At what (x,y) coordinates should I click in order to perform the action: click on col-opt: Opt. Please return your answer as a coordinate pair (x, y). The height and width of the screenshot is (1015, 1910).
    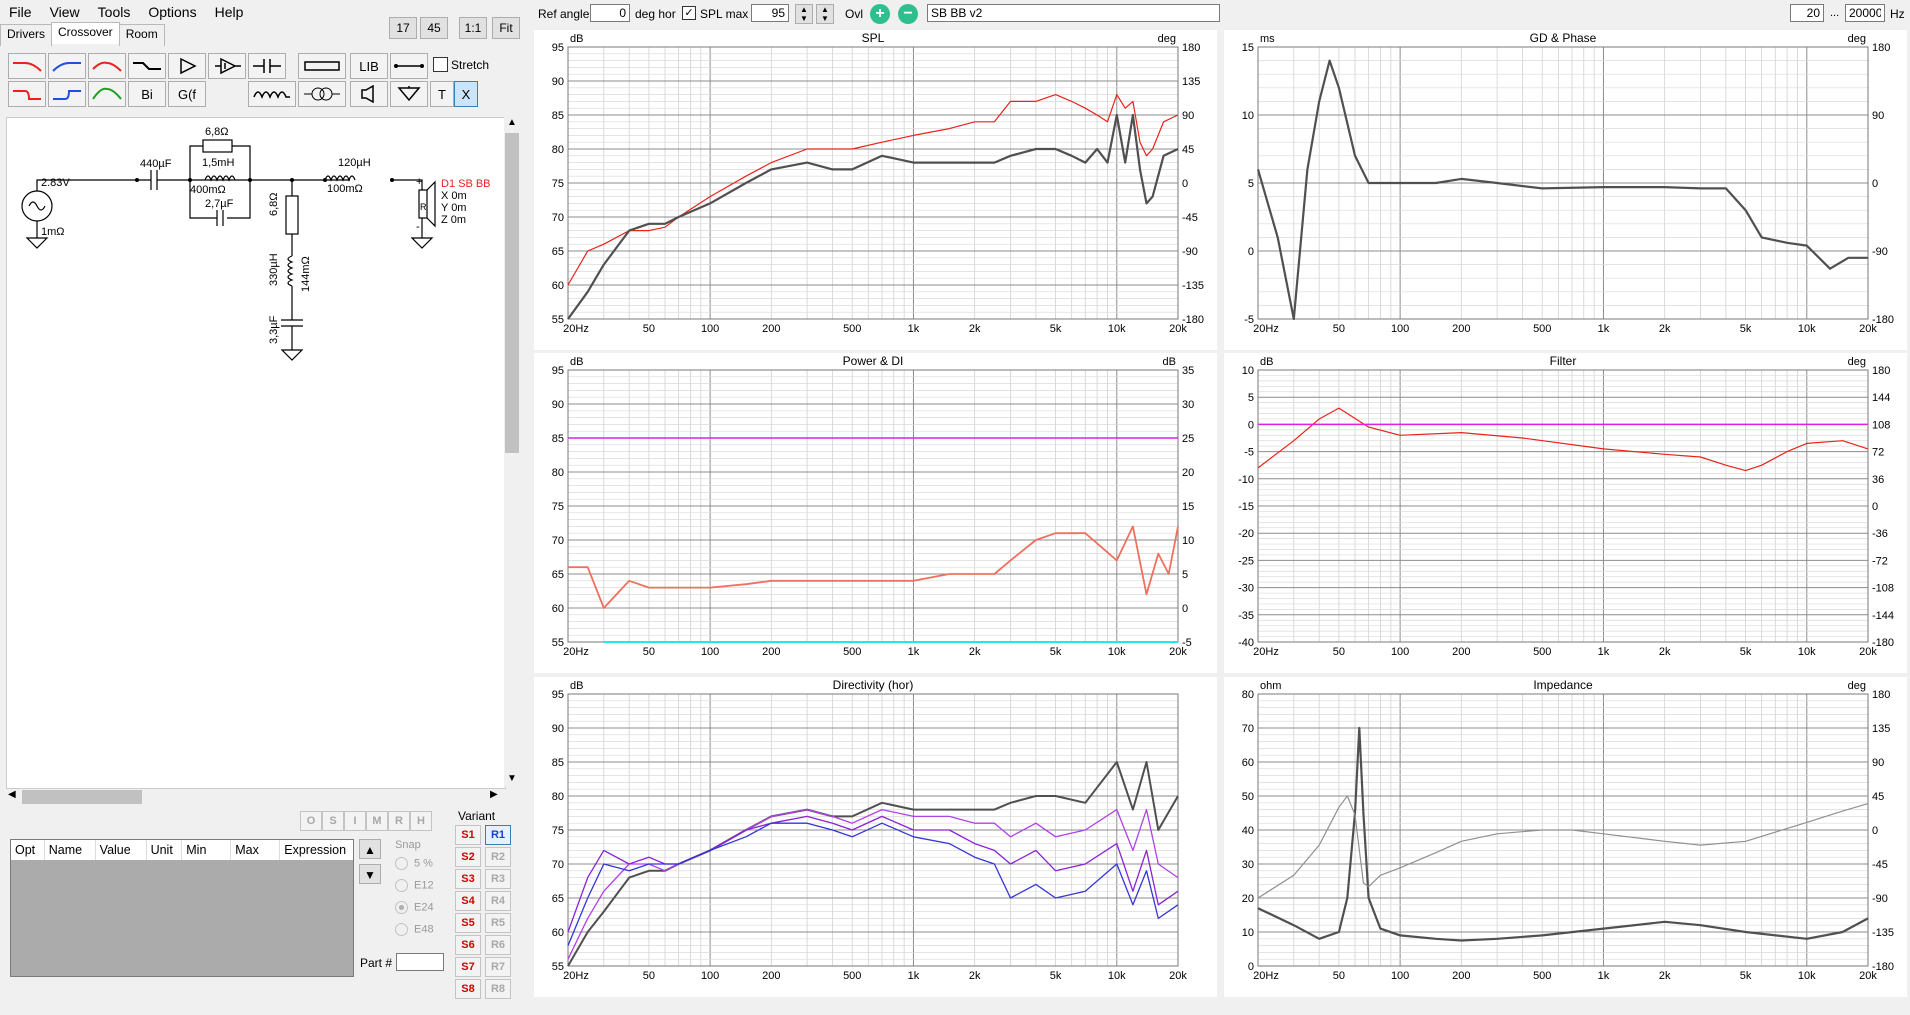
    Looking at the image, I should click on (28, 850).